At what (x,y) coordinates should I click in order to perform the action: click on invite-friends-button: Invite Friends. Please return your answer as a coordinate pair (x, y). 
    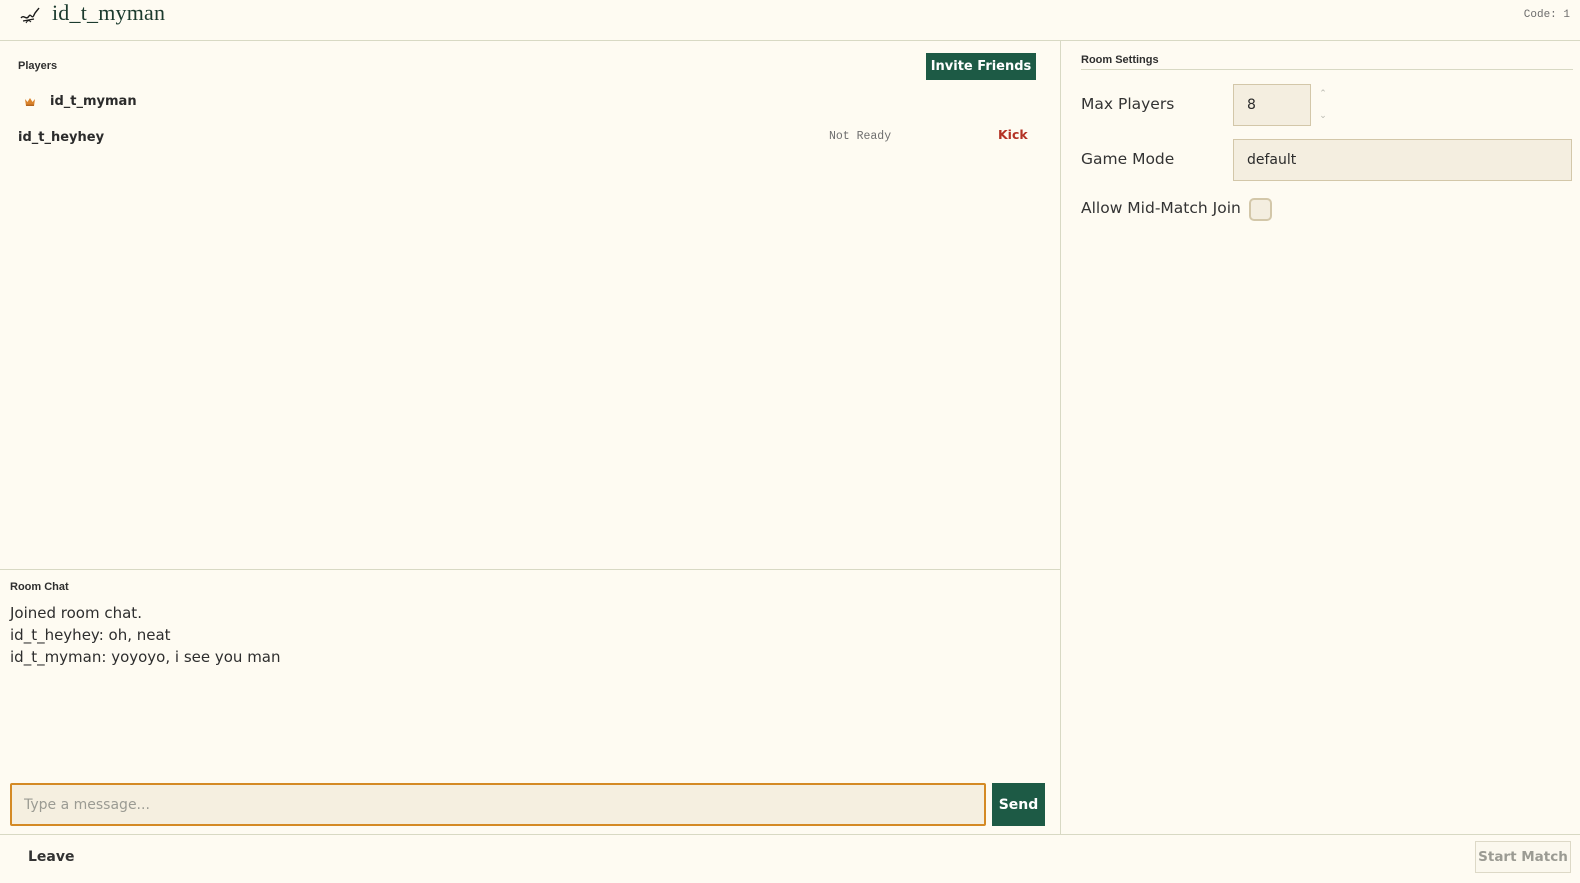
    Looking at the image, I should click on (981, 66).